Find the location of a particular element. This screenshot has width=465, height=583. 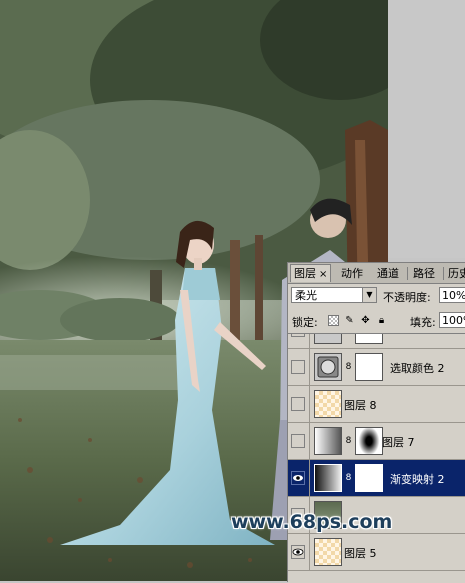

tab-actions: 动作 is located at coordinates (352, 273).